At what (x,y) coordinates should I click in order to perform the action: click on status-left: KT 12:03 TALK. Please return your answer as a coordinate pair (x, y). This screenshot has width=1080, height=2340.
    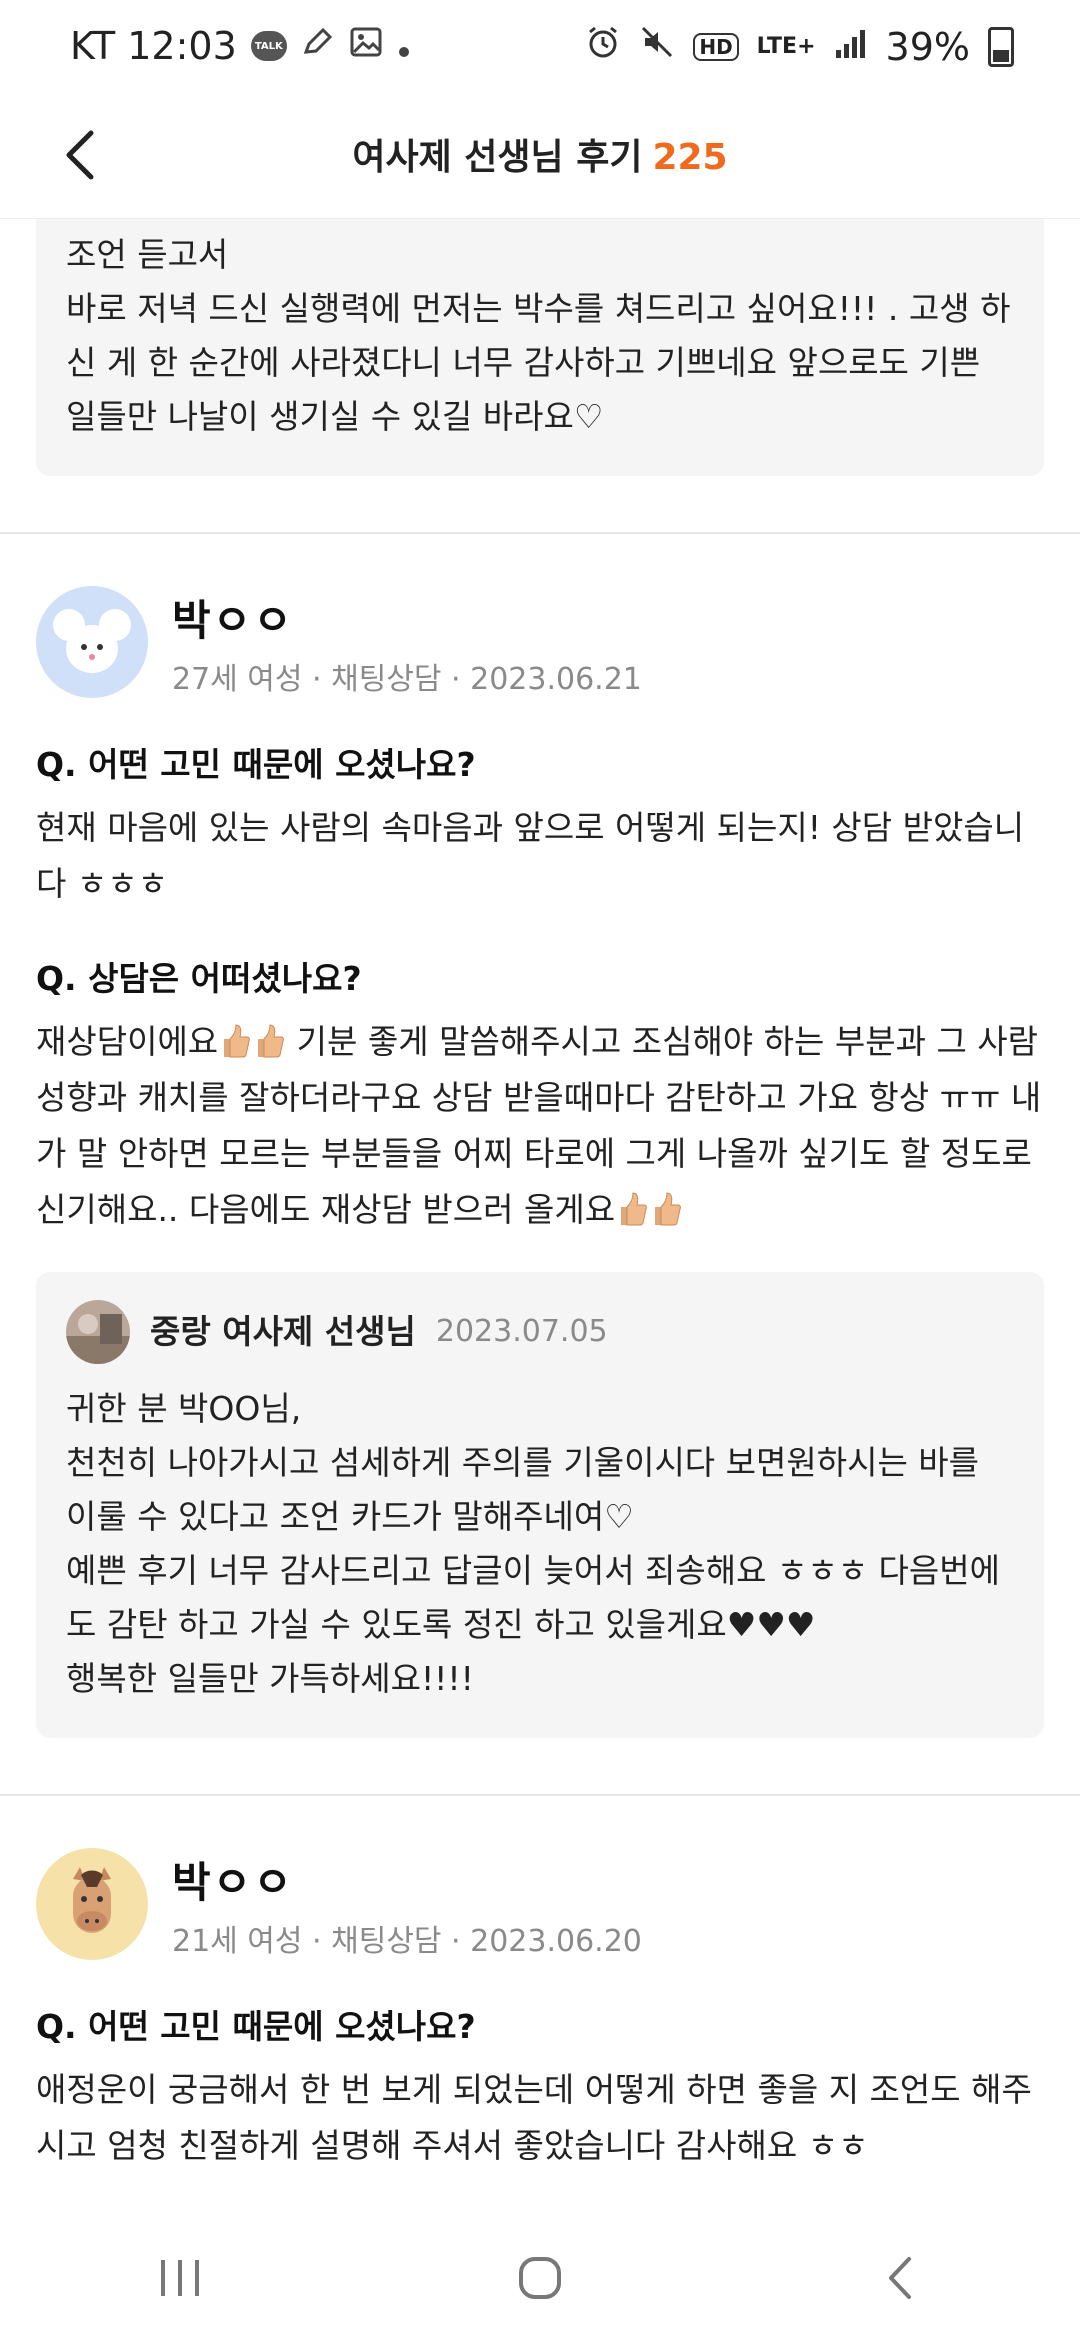
    Looking at the image, I should click on (240, 46).